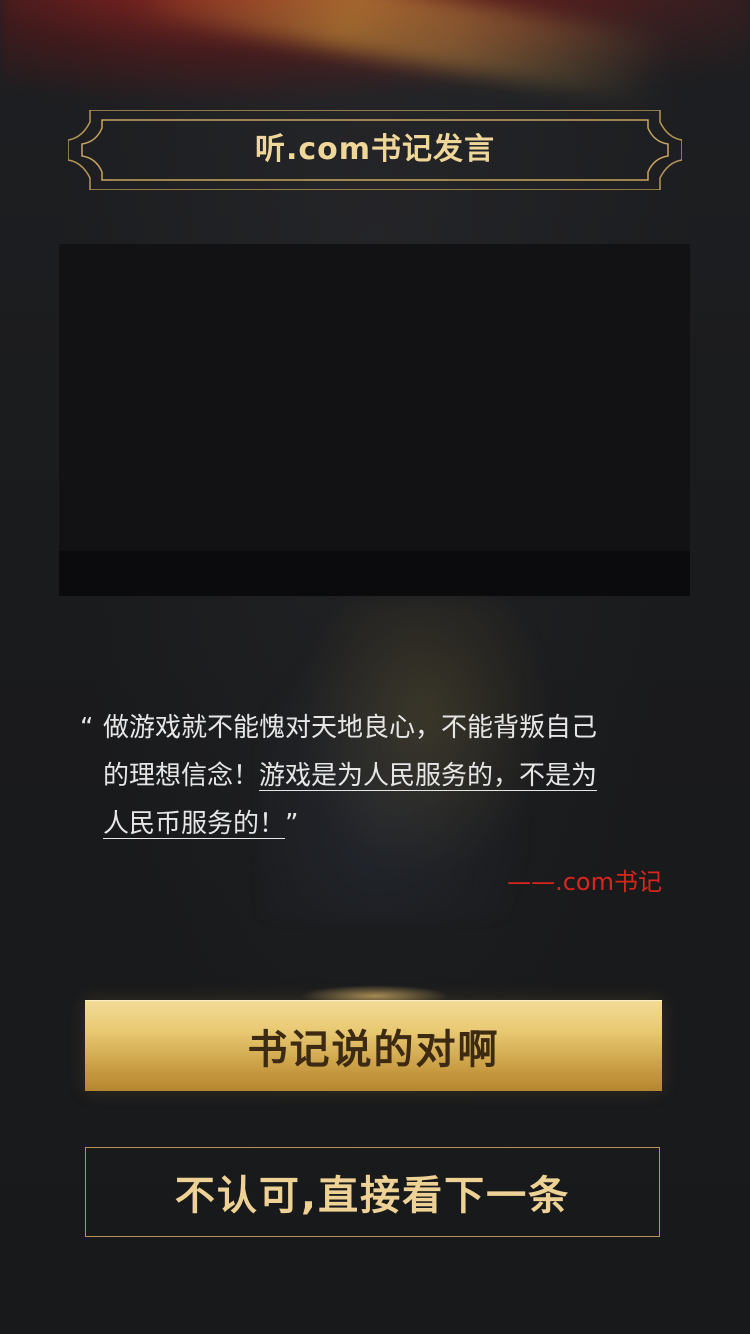  I want to click on quote-line: 做游戏就不能愧对天地良心，不能背叛自己, so click(383, 728).